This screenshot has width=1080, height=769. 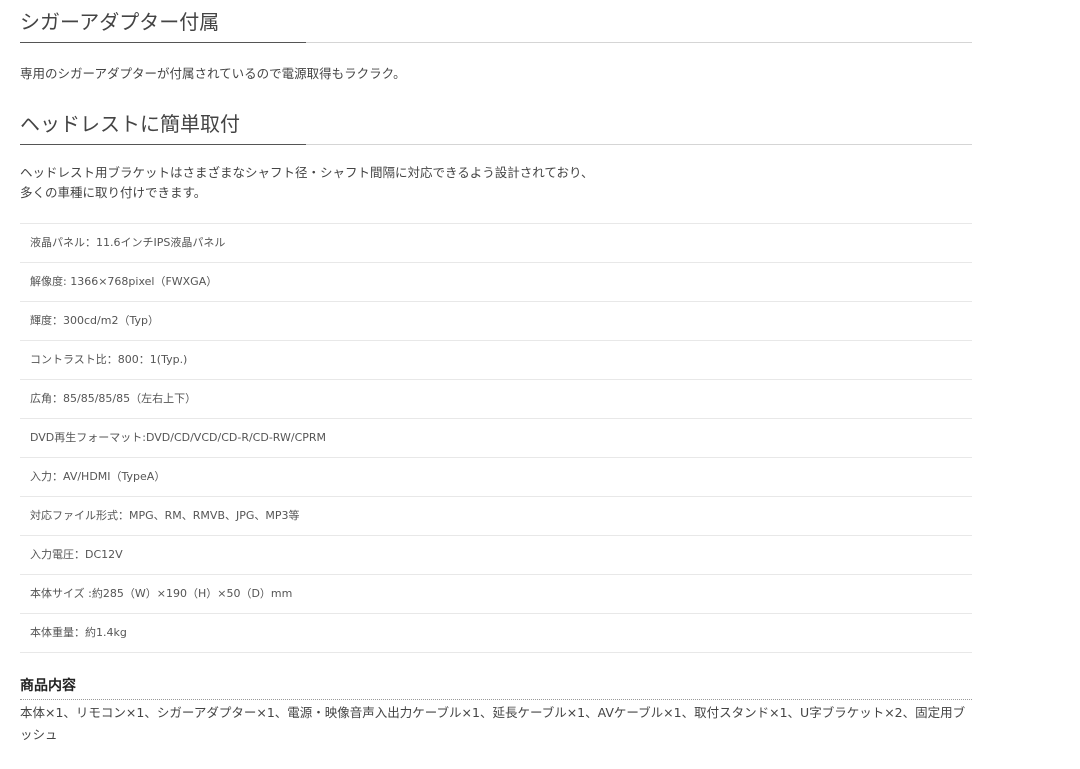 What do you see at coordinates (496, 243) in the screenshot?
I see `spec-item-panel: 液晶パネル：11.6インチIPS液晶パネル` at bounding box center [496, 243].